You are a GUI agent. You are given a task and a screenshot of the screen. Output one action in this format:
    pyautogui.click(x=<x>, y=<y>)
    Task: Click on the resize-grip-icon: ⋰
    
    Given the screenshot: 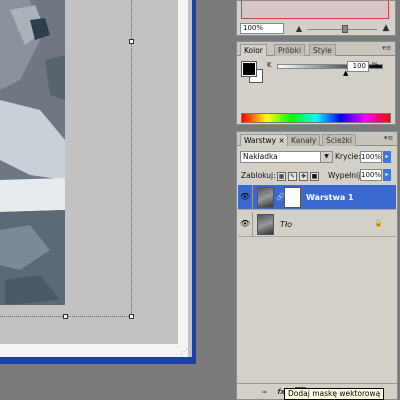 What is the action you would take?
    pyautogui.click(x=184, y=351)
    